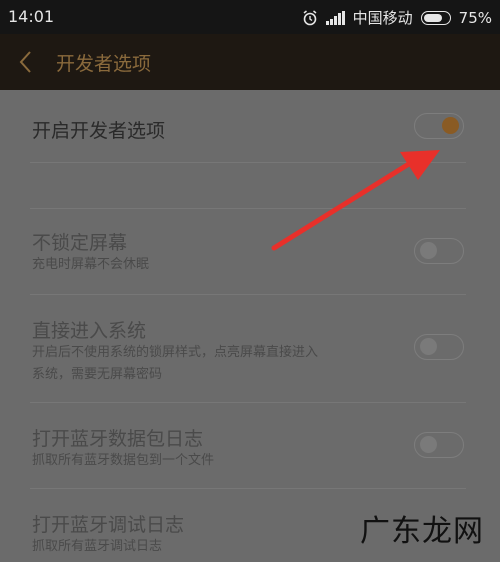  I want to click on back-arrow-icon, so click(25, 62).